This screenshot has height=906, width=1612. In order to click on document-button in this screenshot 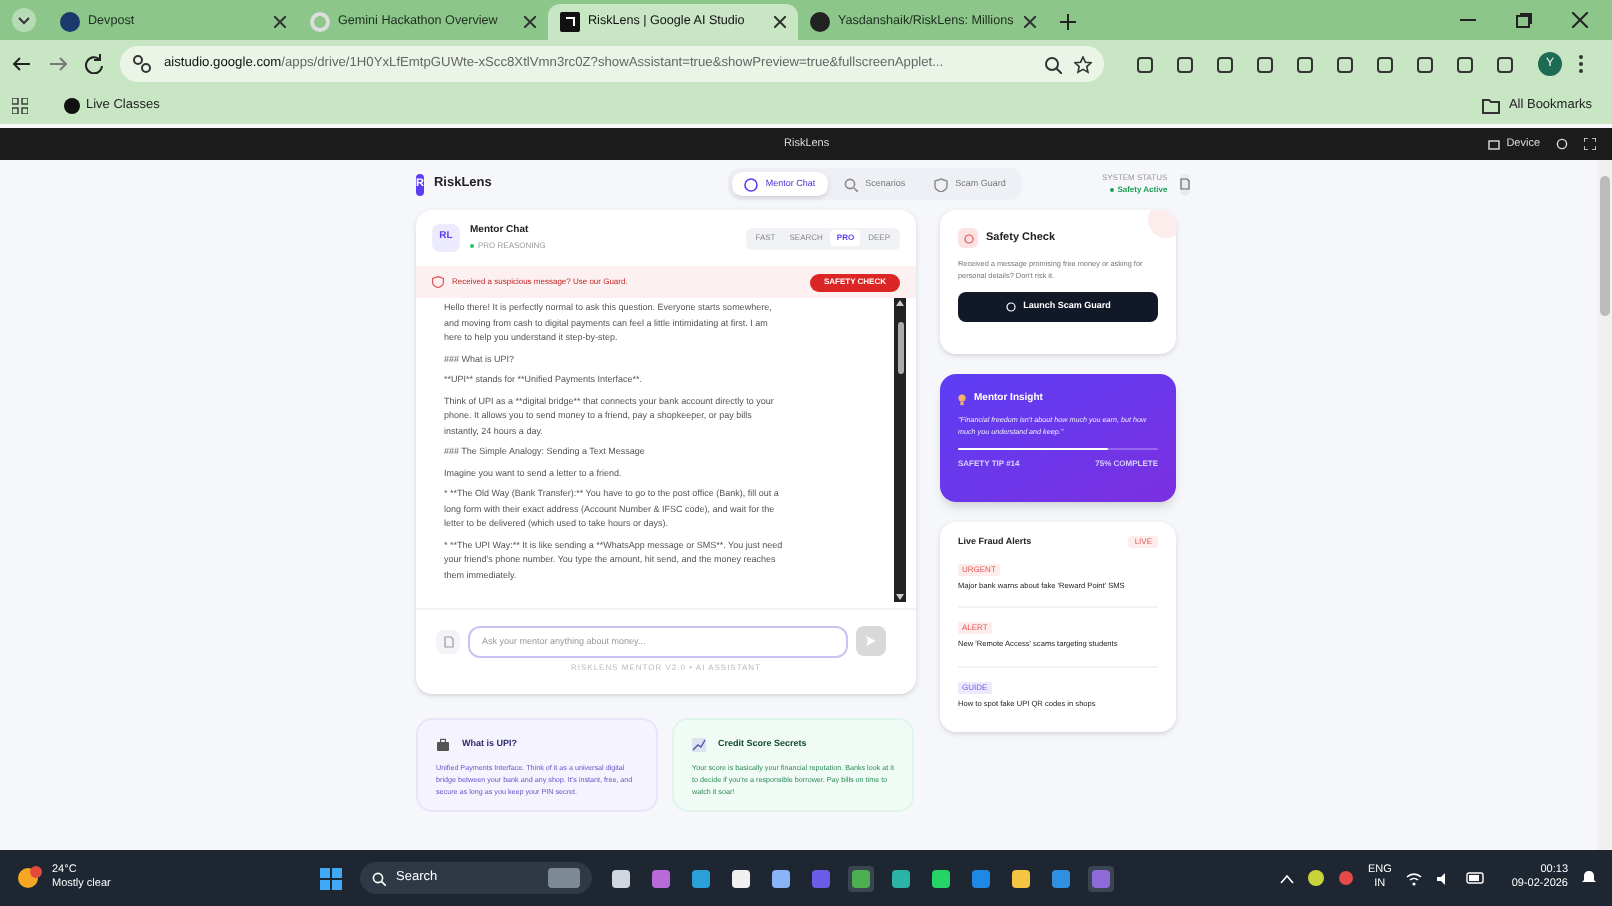, I will do `click(1184, 184)`.